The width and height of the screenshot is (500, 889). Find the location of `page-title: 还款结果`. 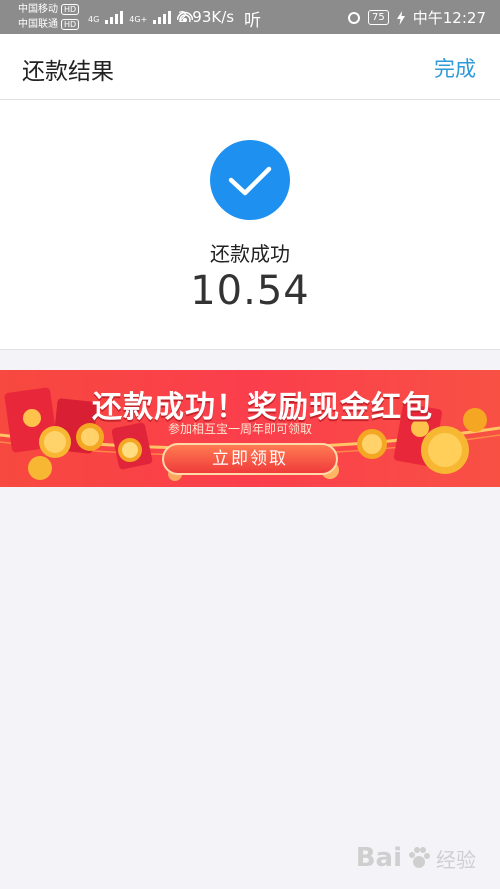

page-title: 还款结果 is located at coordinates (68, 72).